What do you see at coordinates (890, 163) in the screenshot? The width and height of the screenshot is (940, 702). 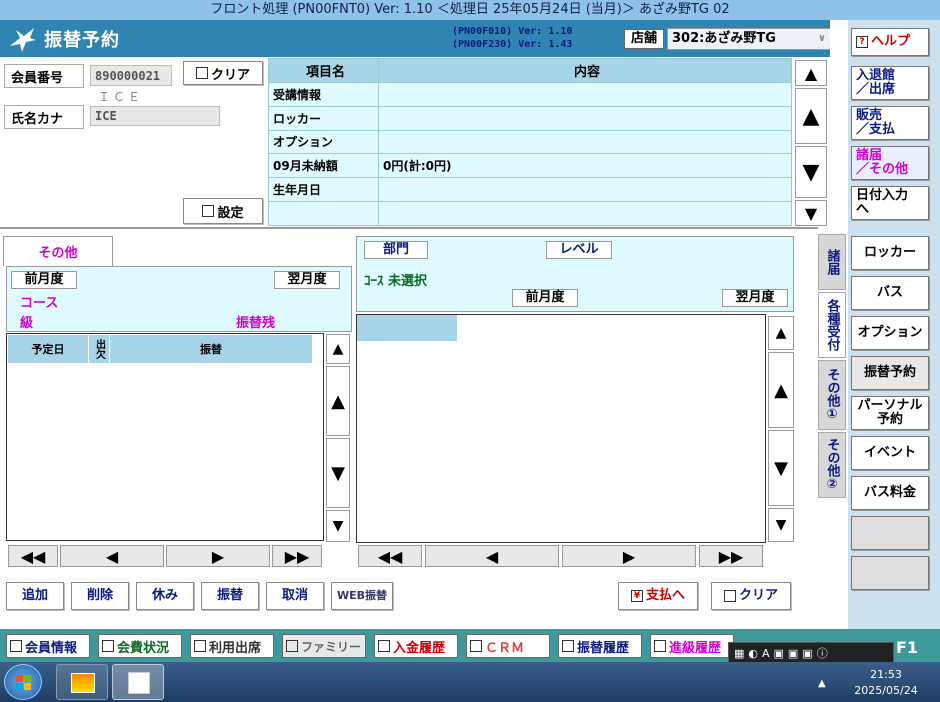 I see `misc-other-button: 諸届 ／その他` at bounding box center [890, 163].